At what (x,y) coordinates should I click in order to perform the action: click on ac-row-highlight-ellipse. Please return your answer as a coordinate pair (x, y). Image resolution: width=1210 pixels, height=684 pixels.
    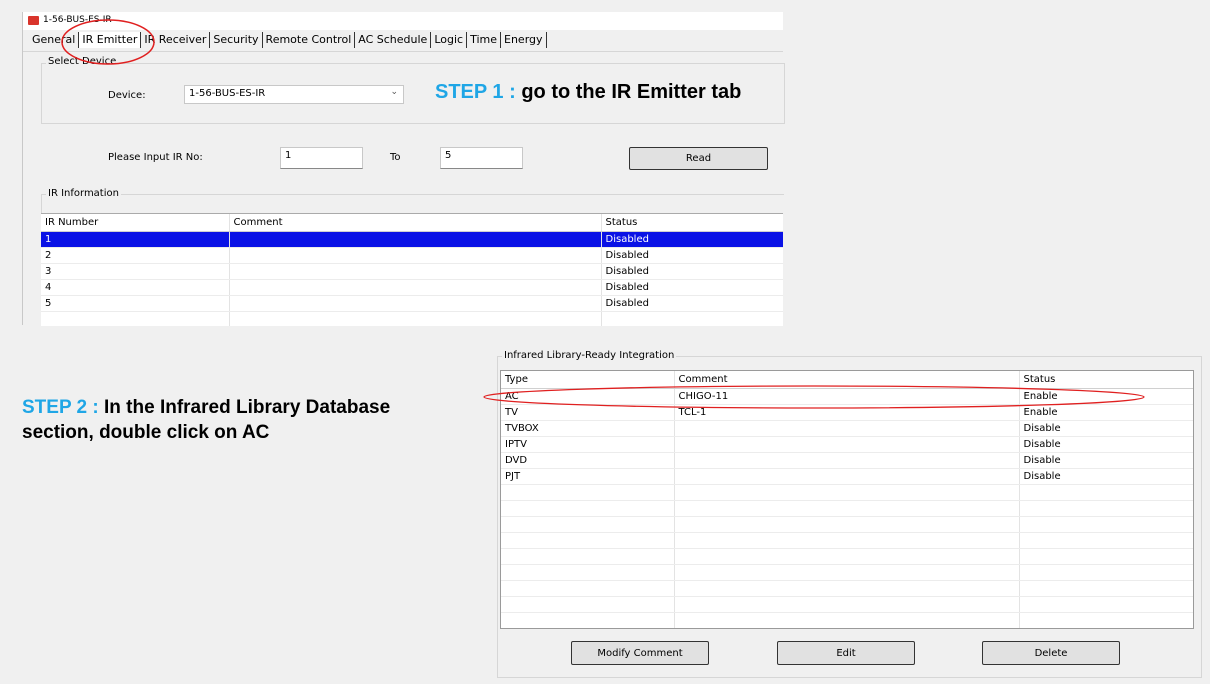
    Looking at the image, I should click on (814, 397).